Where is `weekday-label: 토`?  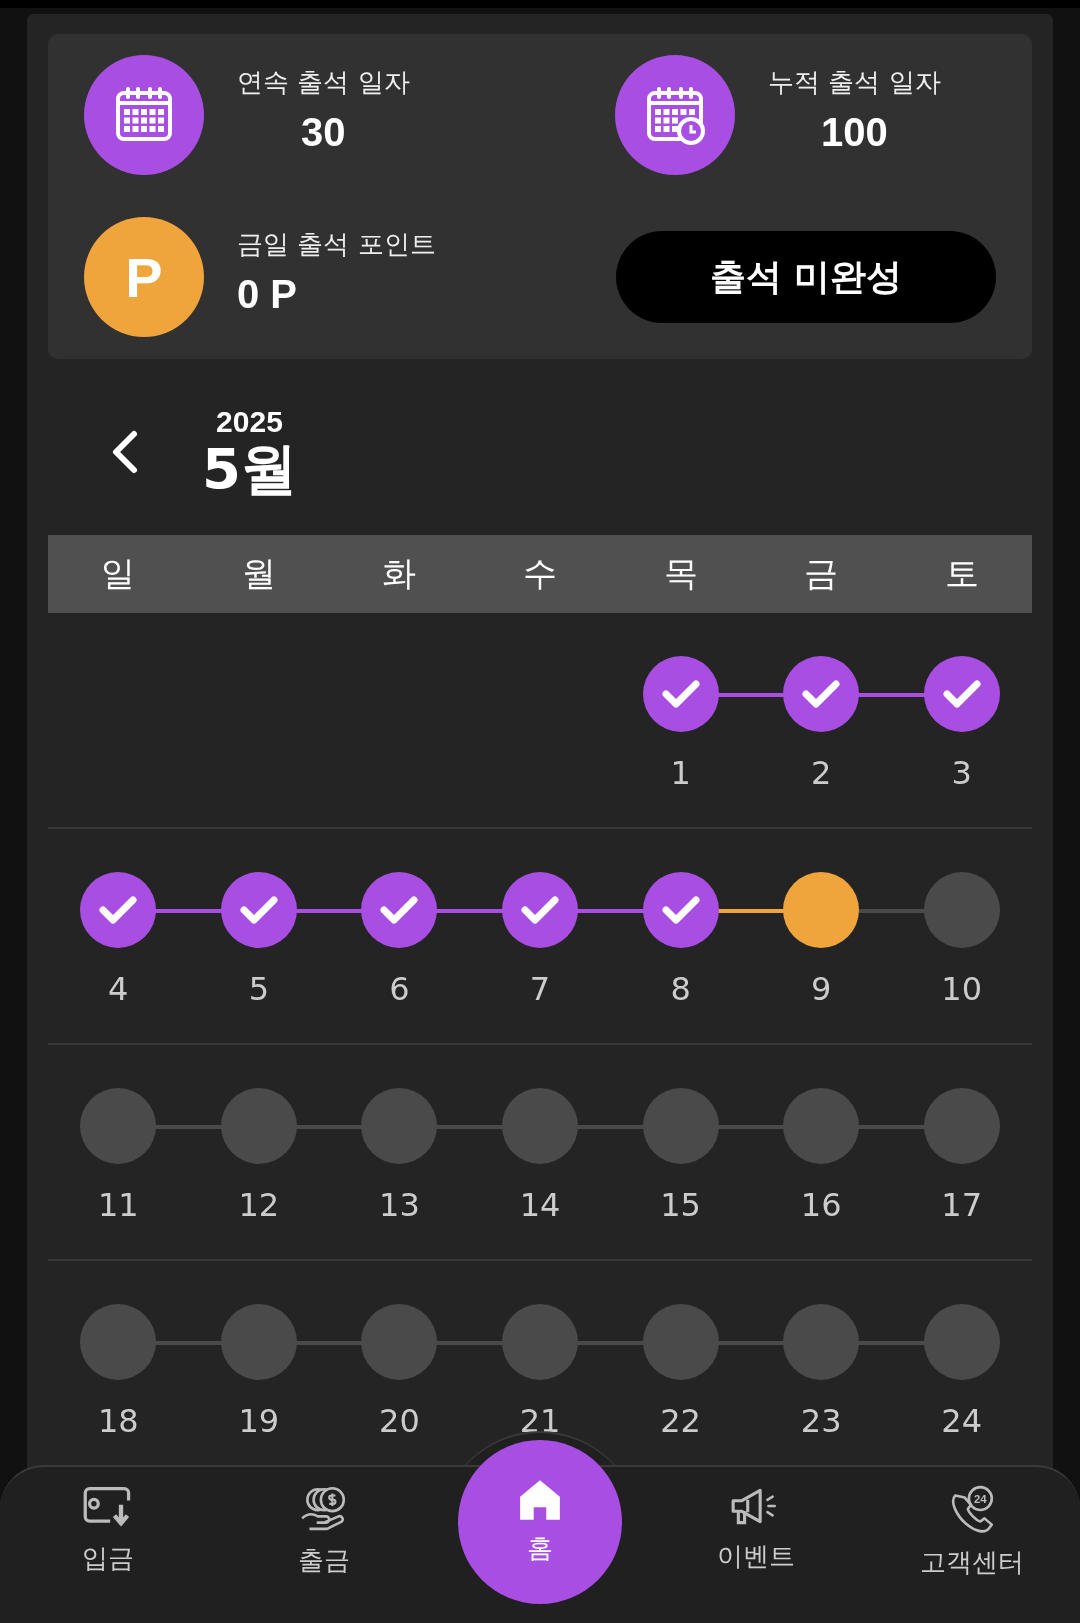 weekday-label: 토 is located at coordinates (961, 573).